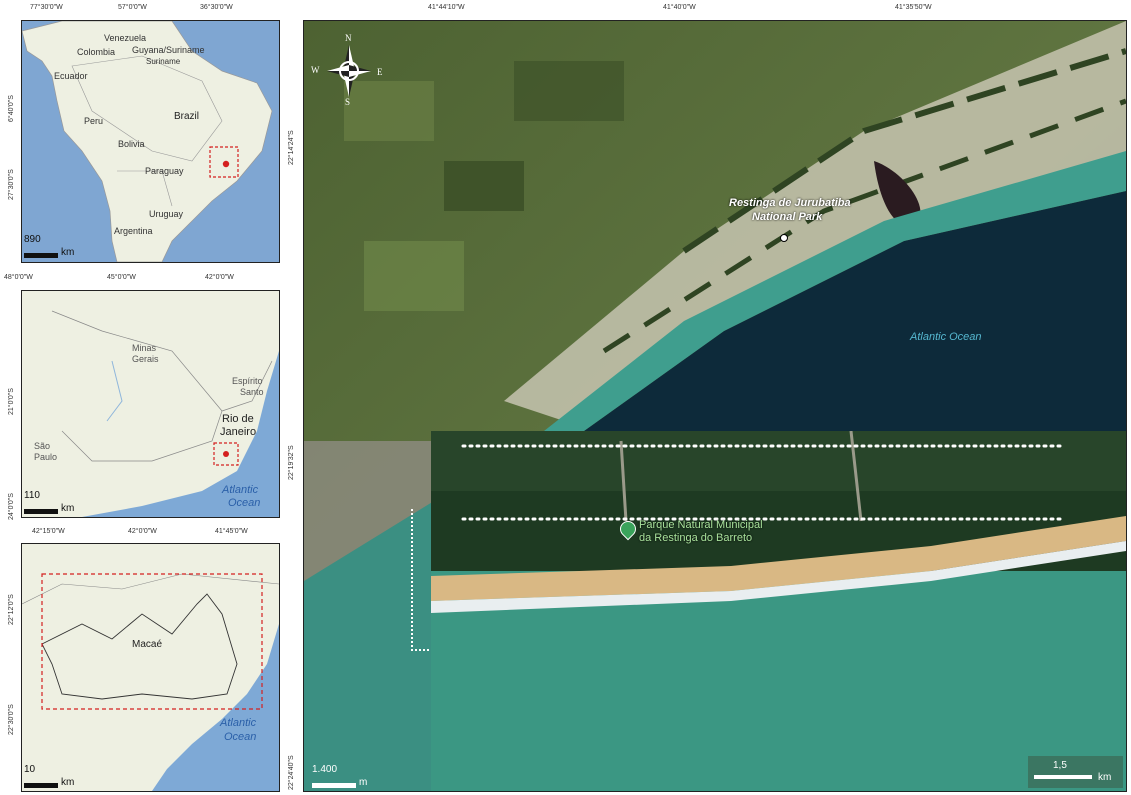 The height and width of the screenshot is (795, 1131). What do you see at coordinates (49, 776) in the screenshot?
I see `panel3-scale-bar: 10 km` at bounding box center [49, 776].